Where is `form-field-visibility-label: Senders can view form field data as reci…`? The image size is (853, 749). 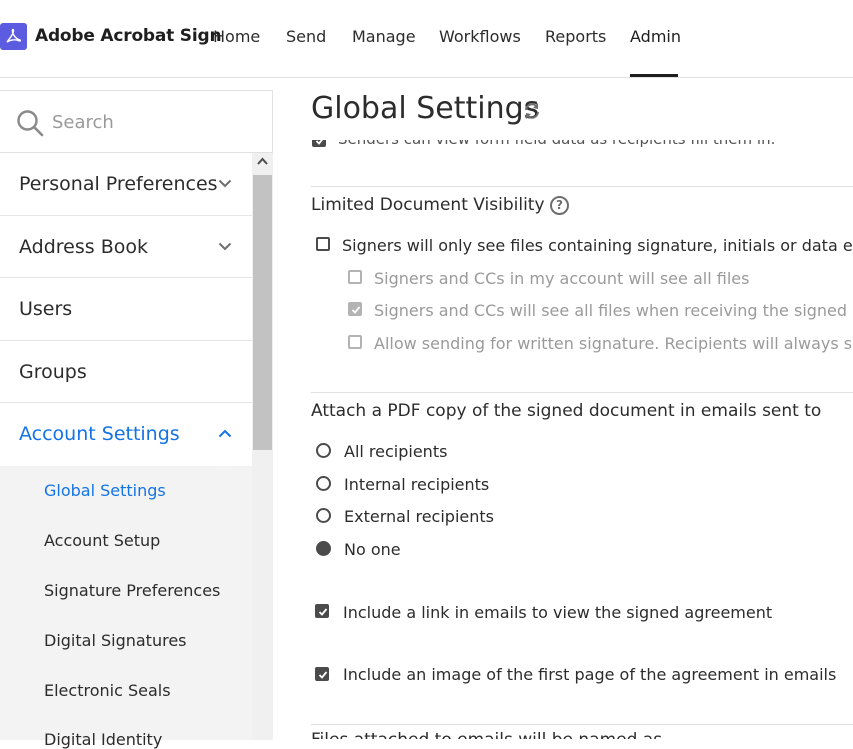 form-field-visibility-label: Senders can view form field data as reci… is located at coordinates (557, 139).